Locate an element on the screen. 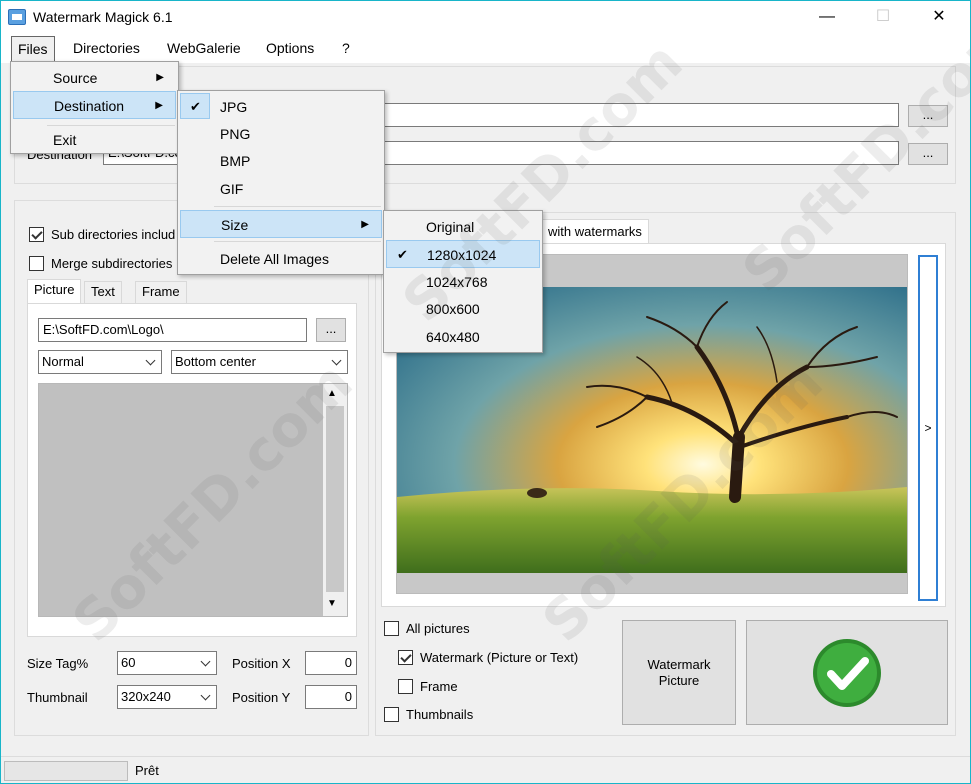 The image size is (971, 784). menu-item-source: Source ▶ is located at coordinates (94, 78).